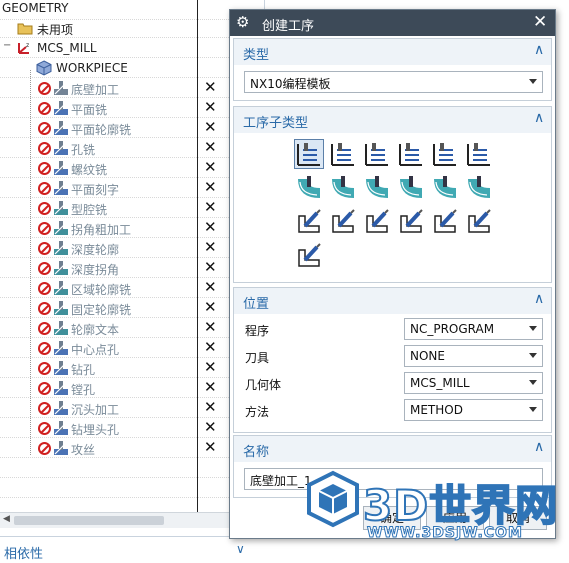 This screenshot has height=563, width=569. I want to click on horizontal-scrollbar: ◀ ▶, so click(132, 520).